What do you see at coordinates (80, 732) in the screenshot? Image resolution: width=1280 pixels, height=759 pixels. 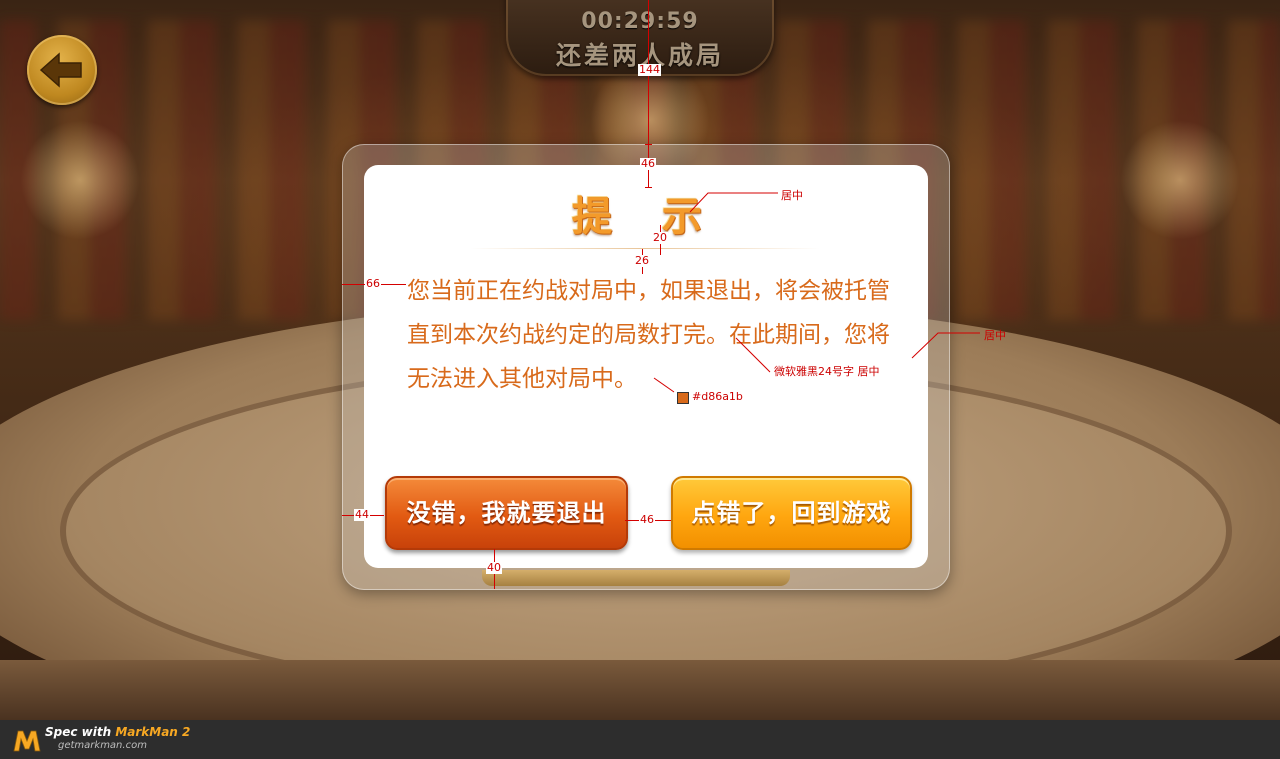 I see `footer-spec-prefix: Spec with` at bounding box center [80, 732].